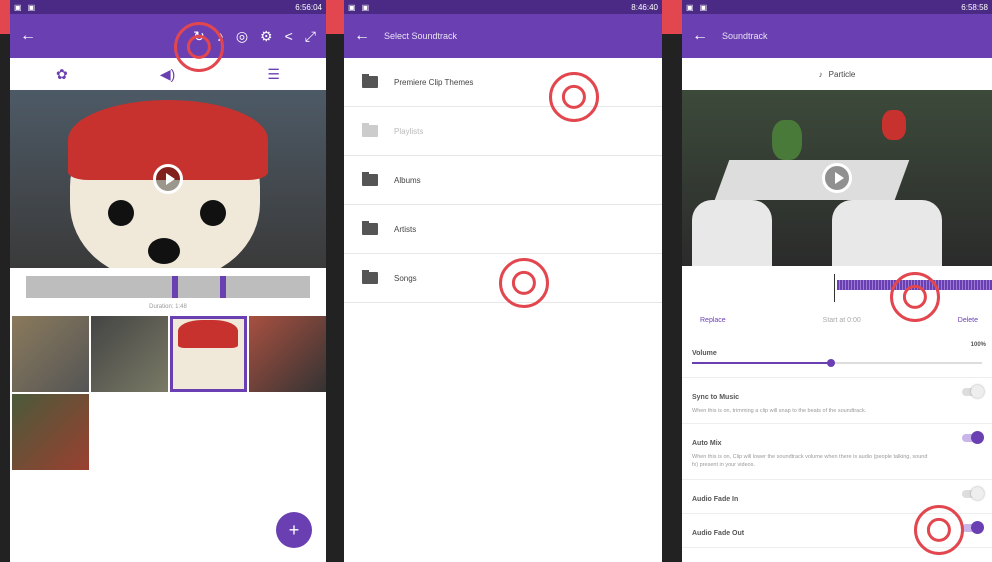 The image size is (992, 562). Describe the element at coordinates (968, 320) in the screenshot. I see `delete-button: Delete` at that location.